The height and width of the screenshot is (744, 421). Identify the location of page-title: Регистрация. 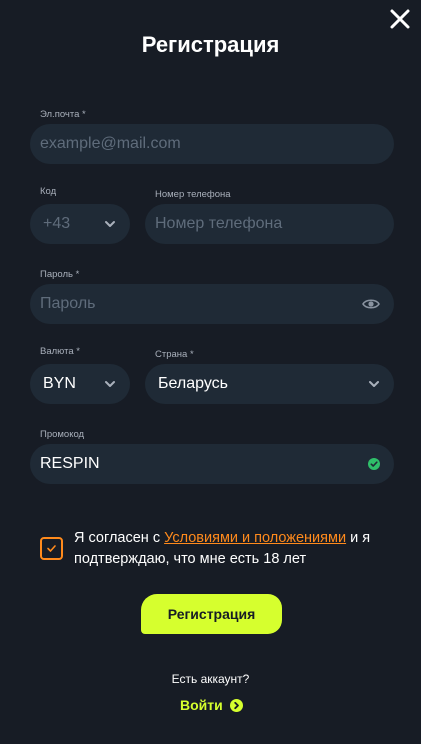
(210, 44).